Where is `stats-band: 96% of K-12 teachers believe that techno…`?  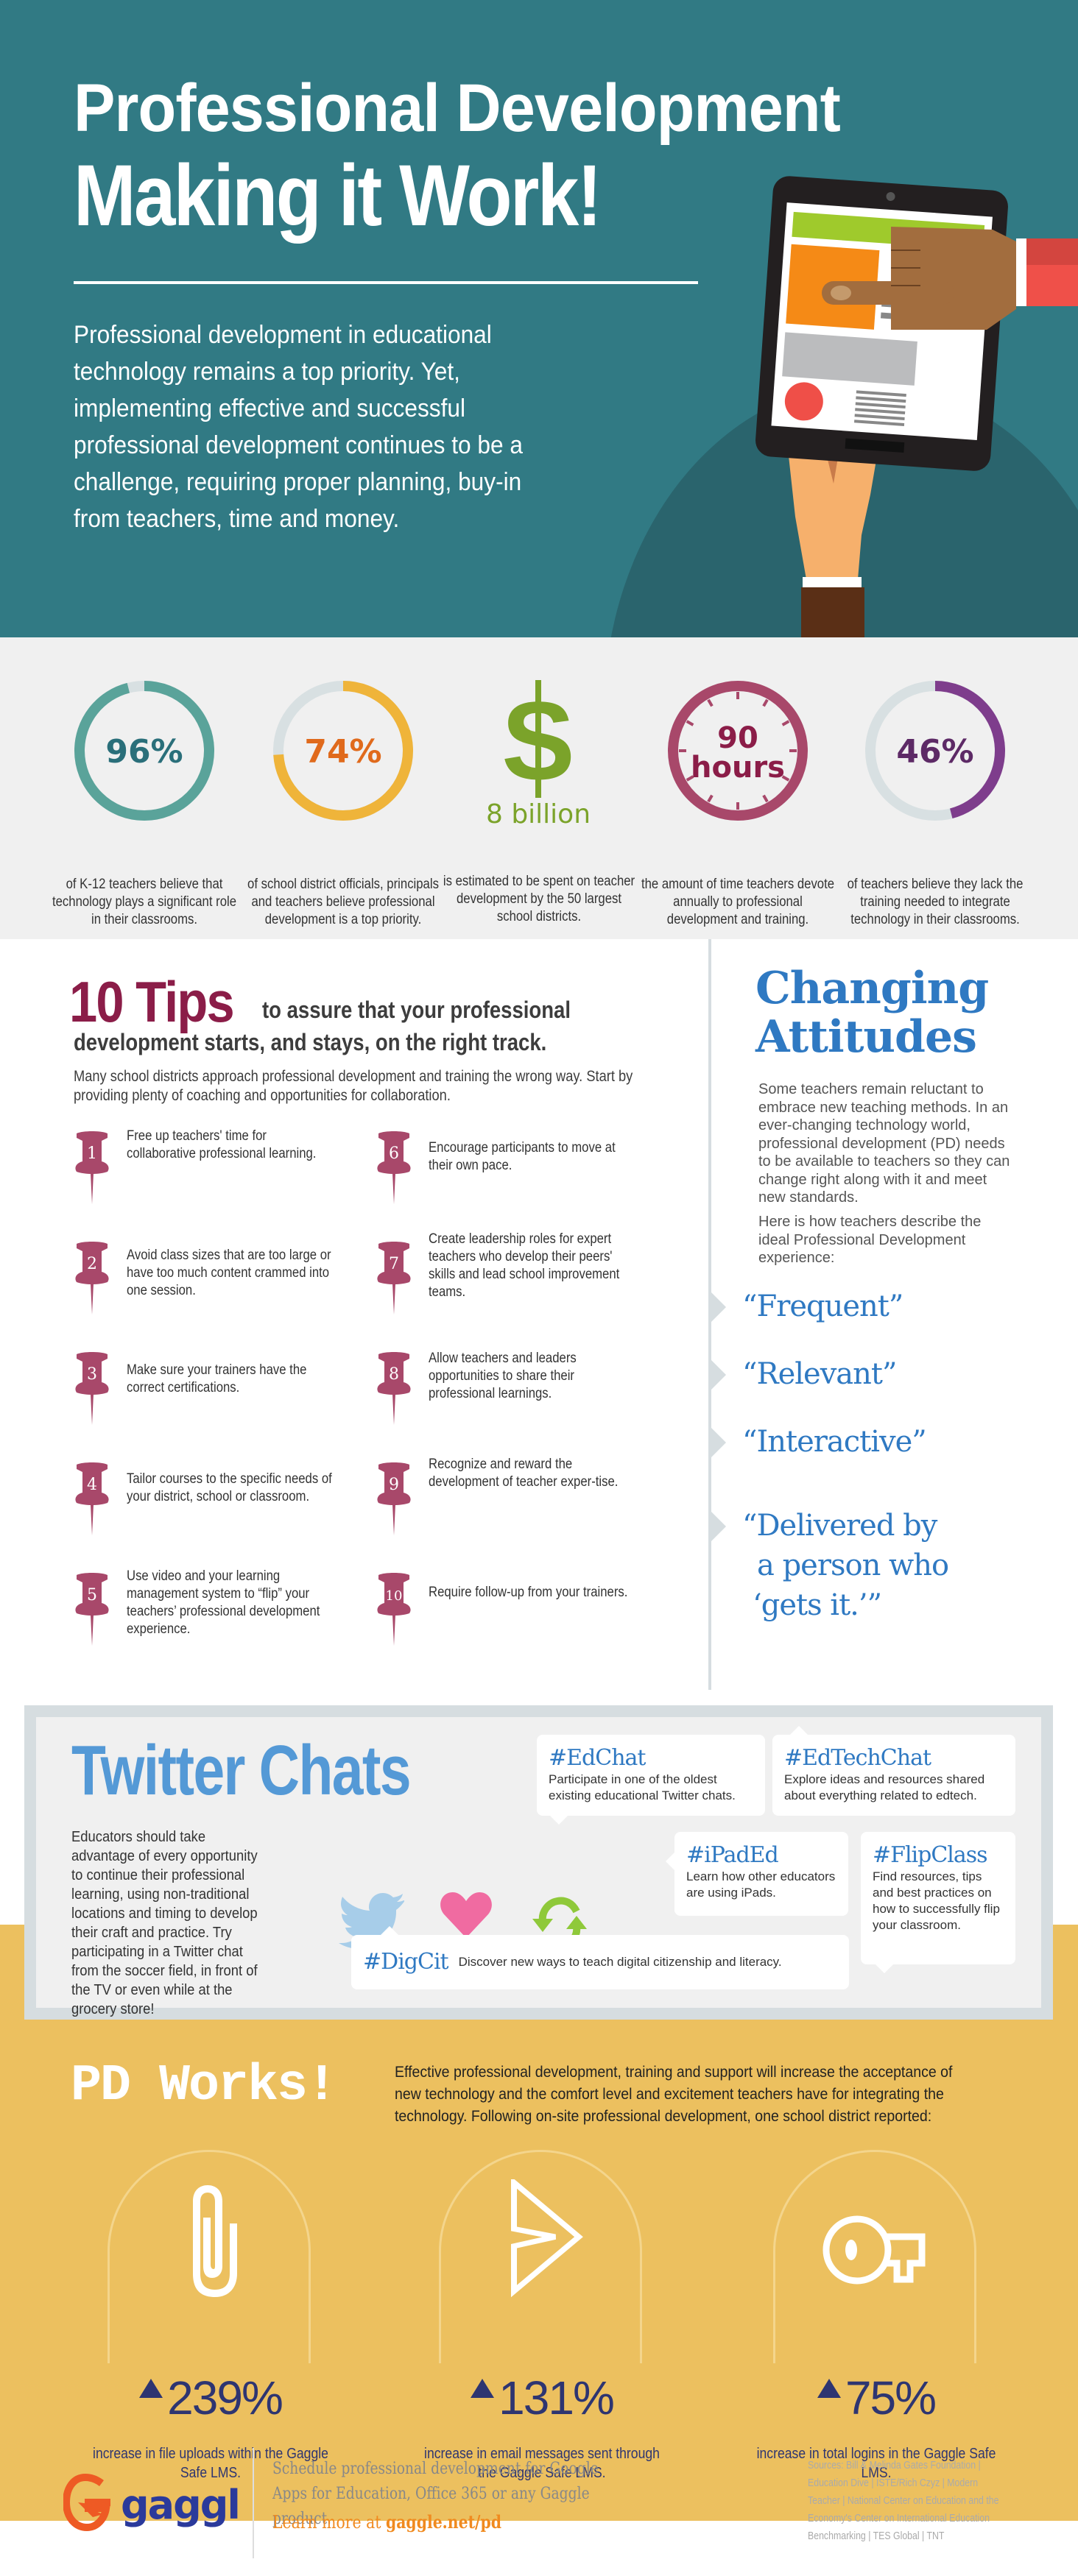
stats-band: 96% of K-12 teachers believe that techno… is located at coordinates (539, 788).